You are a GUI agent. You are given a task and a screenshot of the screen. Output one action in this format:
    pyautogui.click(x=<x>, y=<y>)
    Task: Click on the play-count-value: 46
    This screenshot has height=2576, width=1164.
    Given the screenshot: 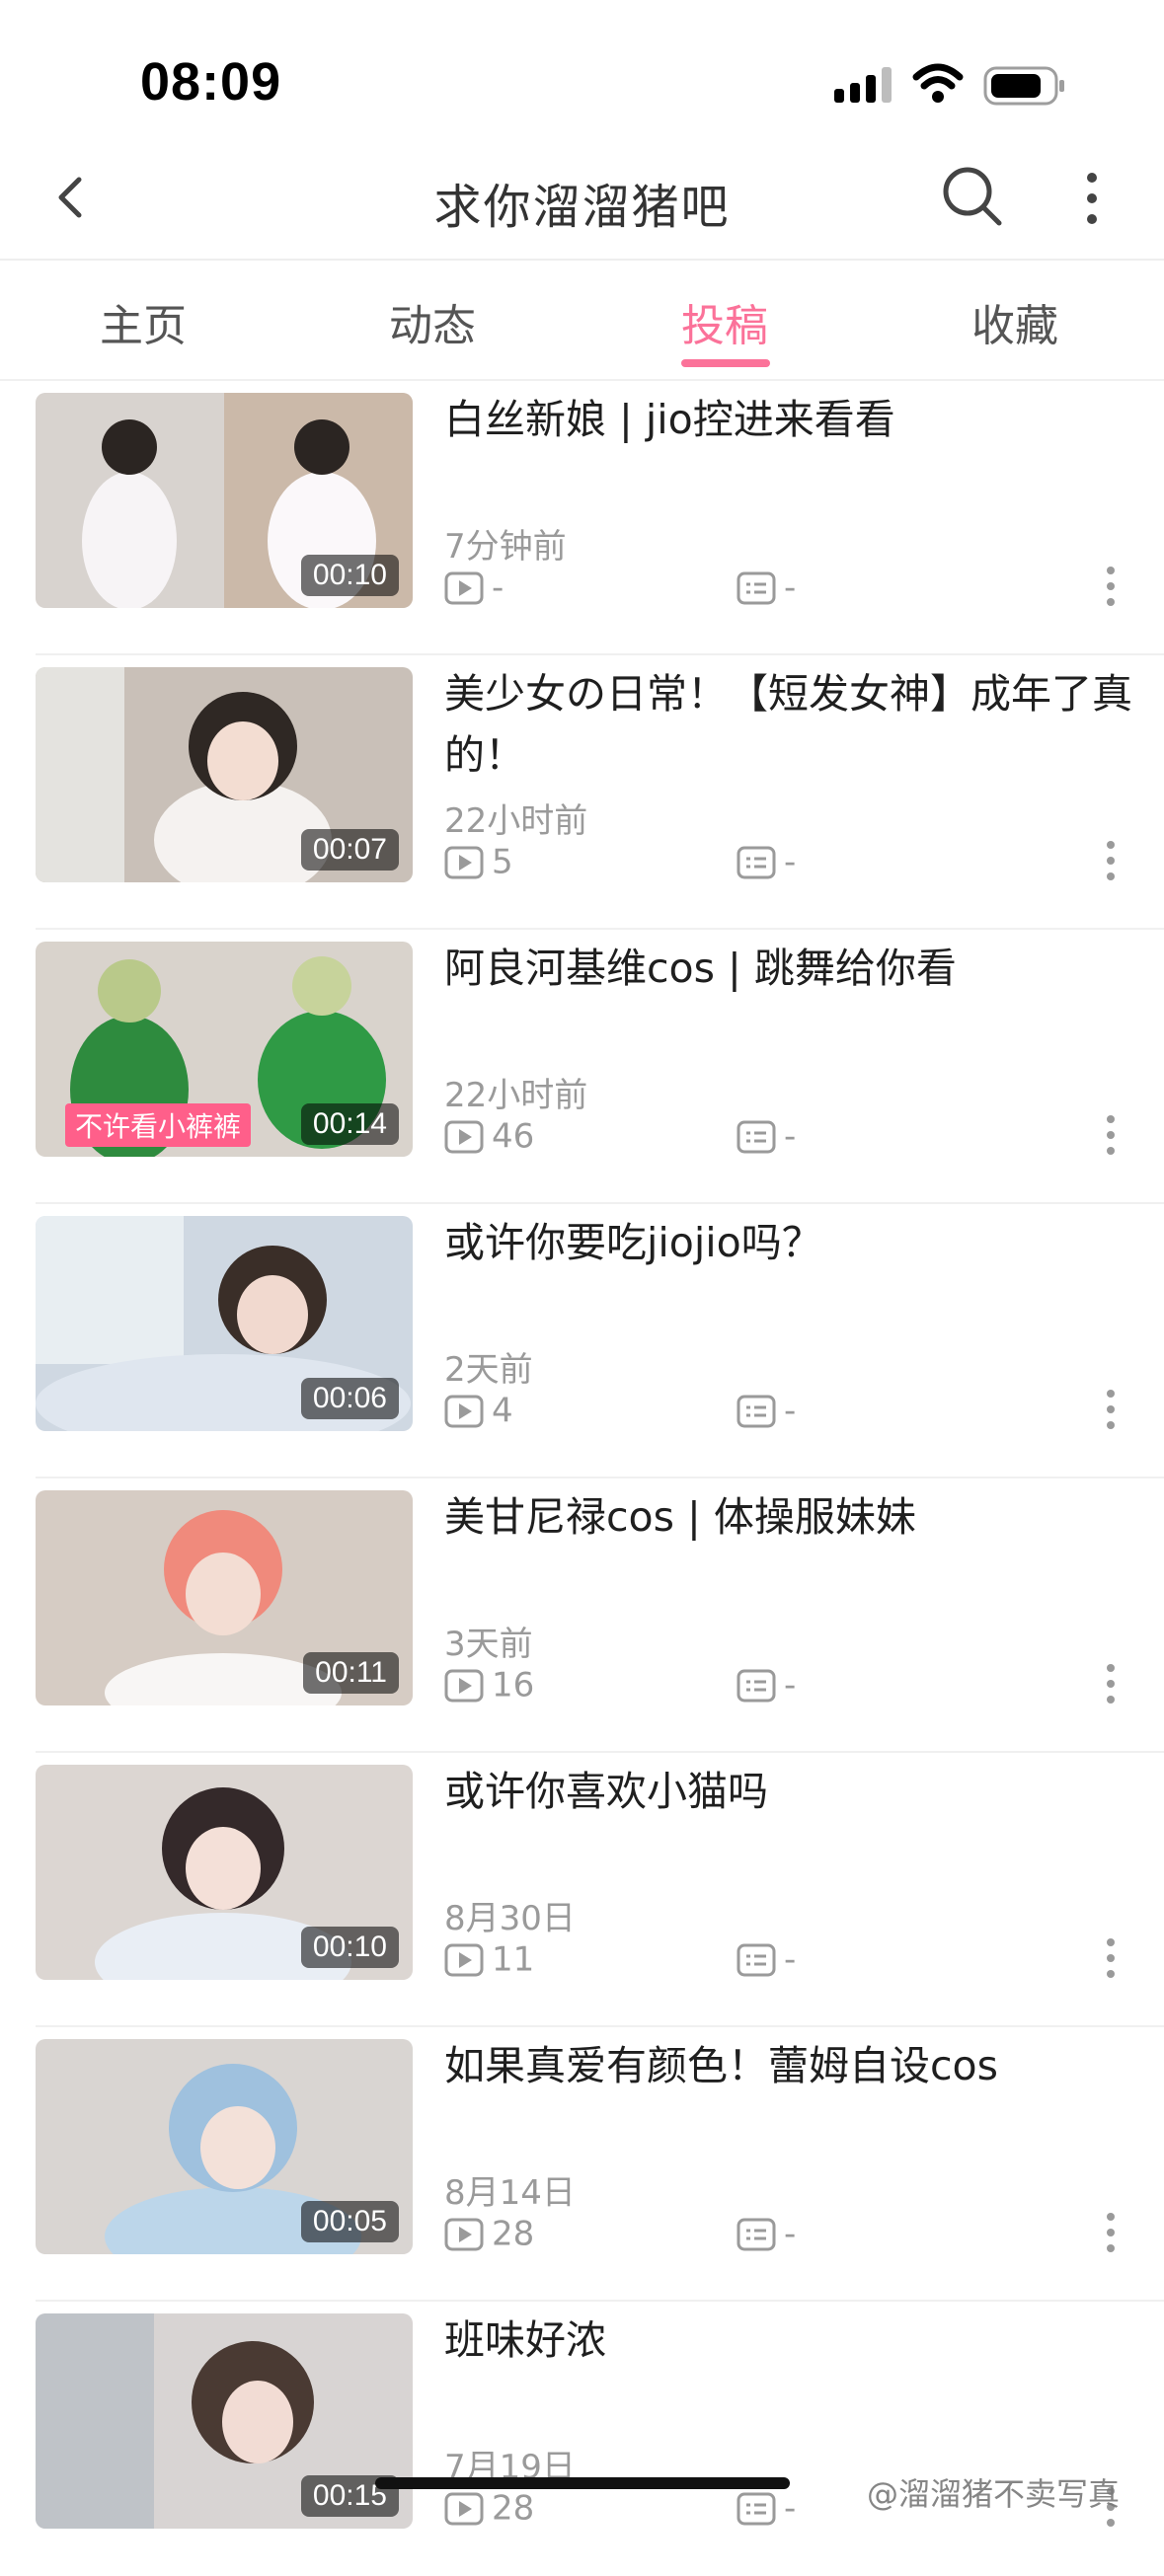 What is the action you would take?
    pyautogui.click(x=513, y=1136)
    